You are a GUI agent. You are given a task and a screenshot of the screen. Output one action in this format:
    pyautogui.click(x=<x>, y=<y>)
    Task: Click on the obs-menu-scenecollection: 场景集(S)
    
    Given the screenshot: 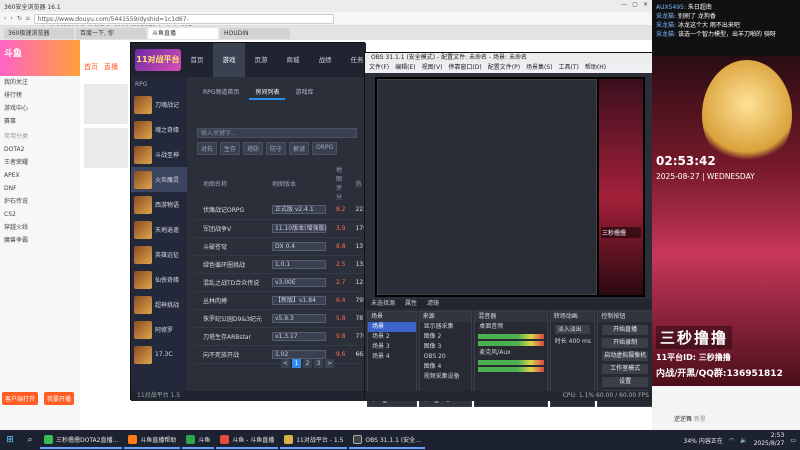 What is the action you would take?
    pyautogui.click(x=539, y=68)
    